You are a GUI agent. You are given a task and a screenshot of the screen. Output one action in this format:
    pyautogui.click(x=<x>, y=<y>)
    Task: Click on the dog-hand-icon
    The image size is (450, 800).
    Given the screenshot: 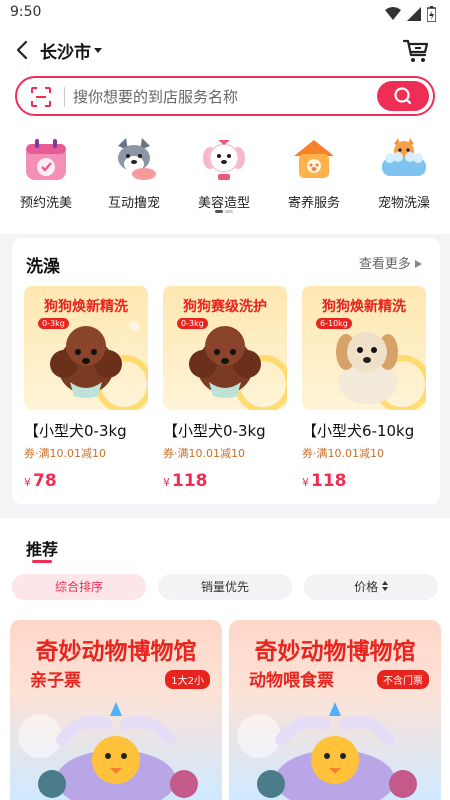 What is the action you would take?
    pyautogui.click(x=137, y=159)
    